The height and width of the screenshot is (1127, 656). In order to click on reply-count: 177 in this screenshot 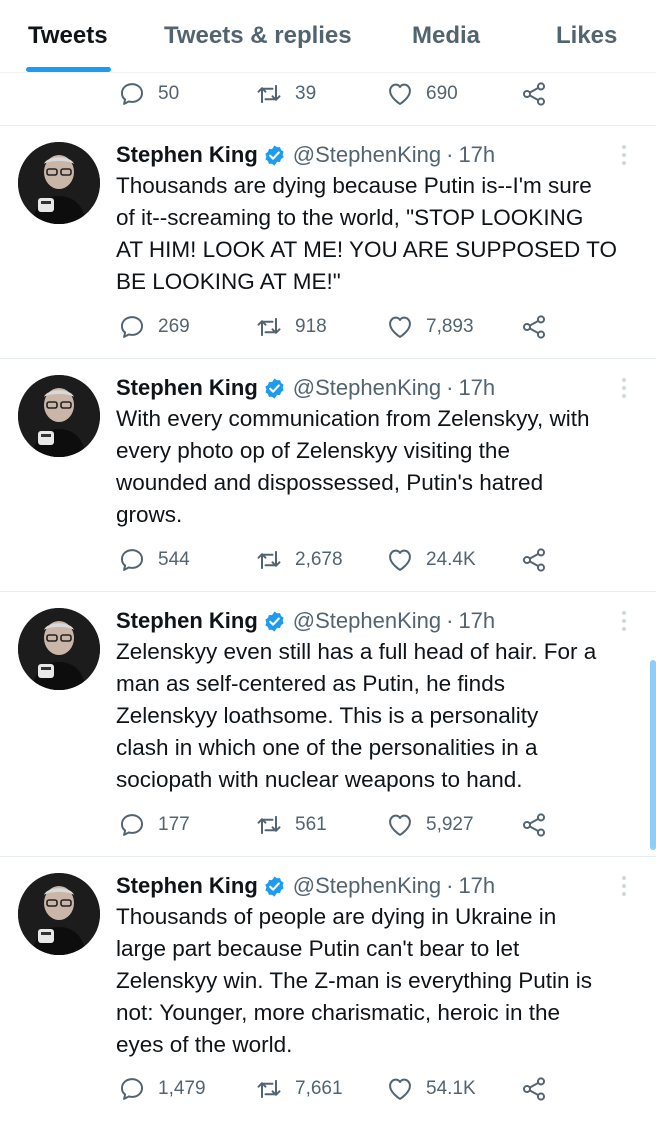, I will do `click(174, 824)`.